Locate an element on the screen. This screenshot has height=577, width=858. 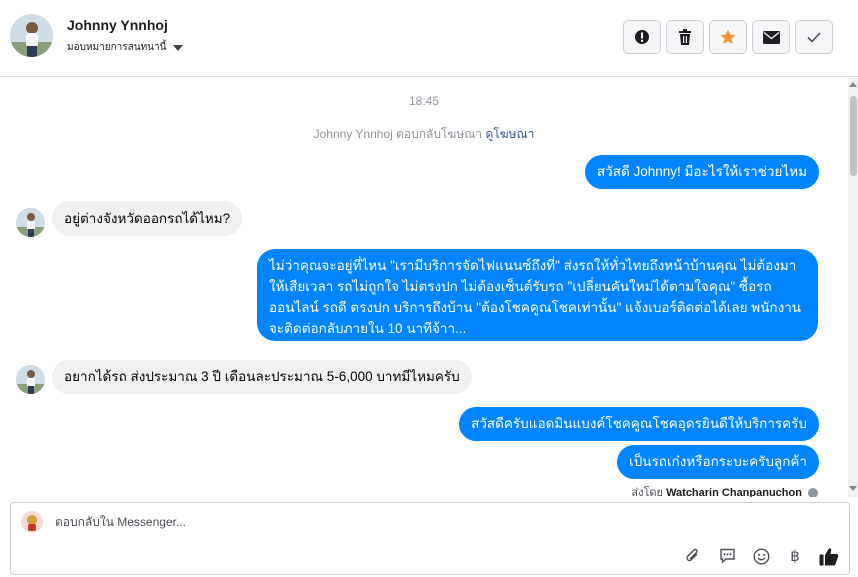
mark-unread-button is located at coordinates (771, 37).